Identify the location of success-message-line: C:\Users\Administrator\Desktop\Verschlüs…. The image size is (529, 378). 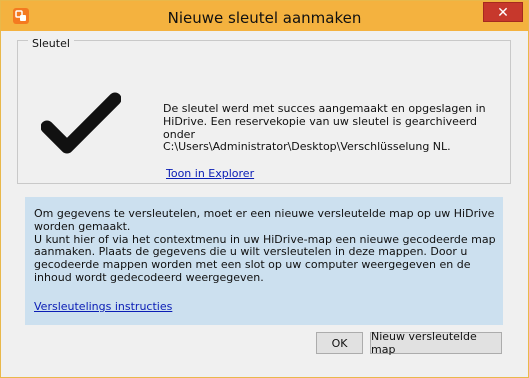
(307, 147).